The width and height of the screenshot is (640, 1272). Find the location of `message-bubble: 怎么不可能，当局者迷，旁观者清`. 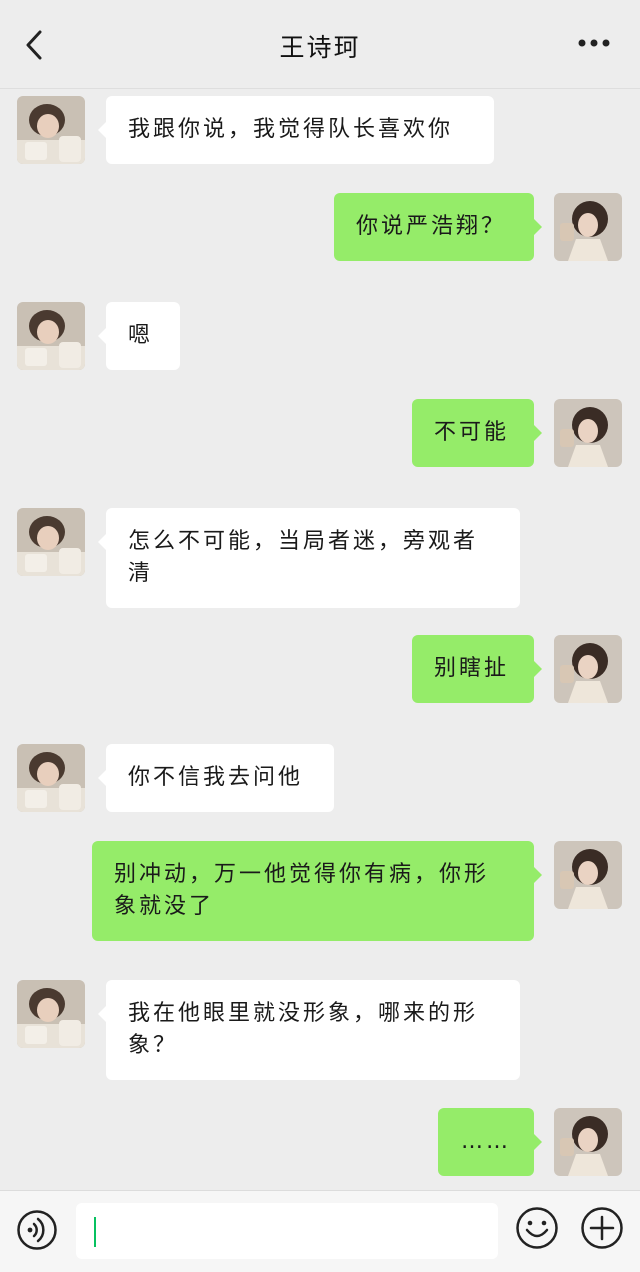

message-bubble: 怎么不可能，当局者迷，旁观者清 is located at coordinates (309, 558).